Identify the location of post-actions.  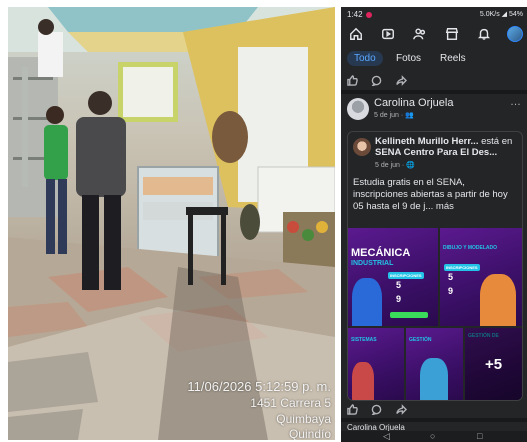
(435, 409).